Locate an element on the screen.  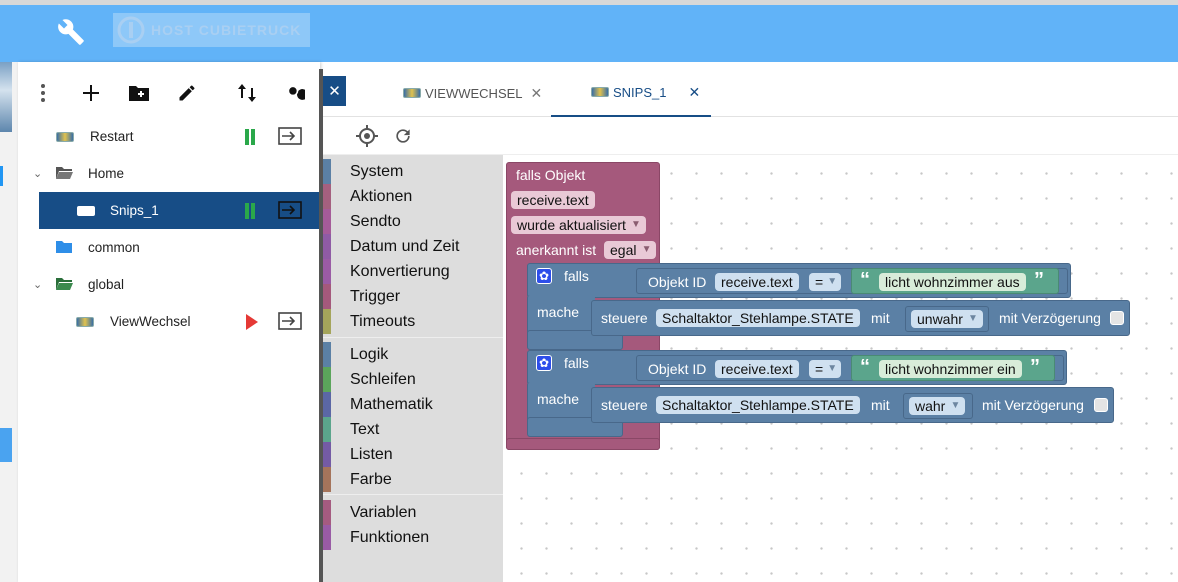
category-label: Datum und Zeit is located at coordinates (405, 246).